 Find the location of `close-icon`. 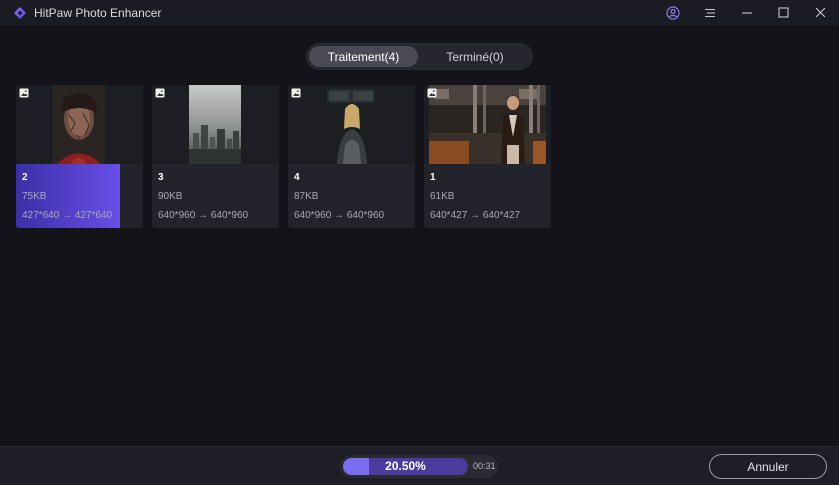

close-icon is located at coordinates (820, 12).